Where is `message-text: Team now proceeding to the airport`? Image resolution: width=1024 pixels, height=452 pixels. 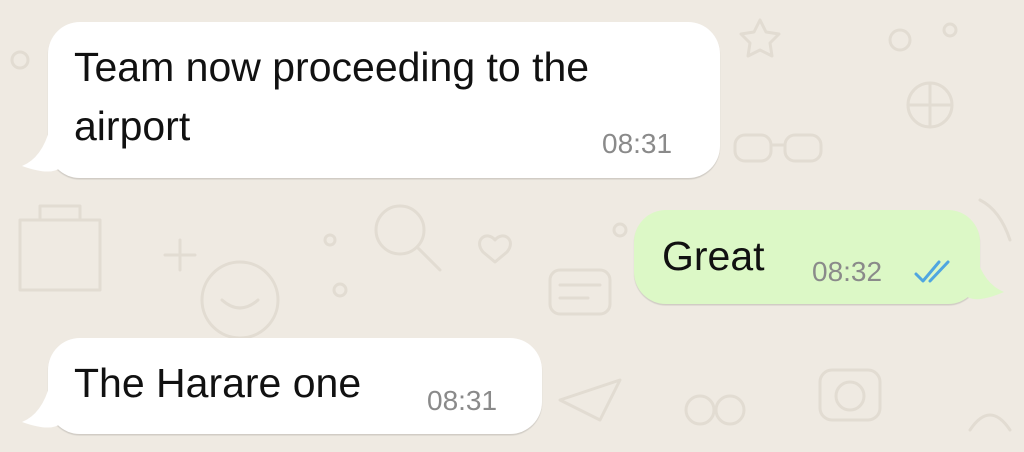
message-text: Team now proceeding to the airport is located at coordinates (332, 96).